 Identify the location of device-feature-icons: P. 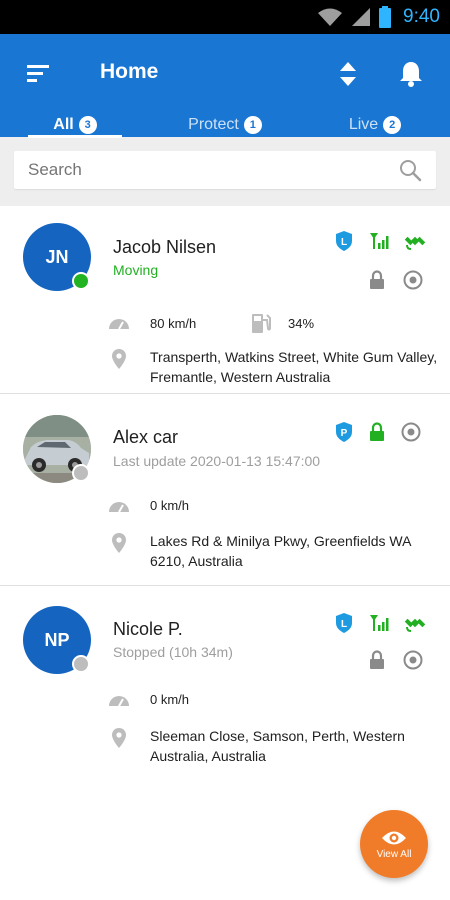
(378, 432).